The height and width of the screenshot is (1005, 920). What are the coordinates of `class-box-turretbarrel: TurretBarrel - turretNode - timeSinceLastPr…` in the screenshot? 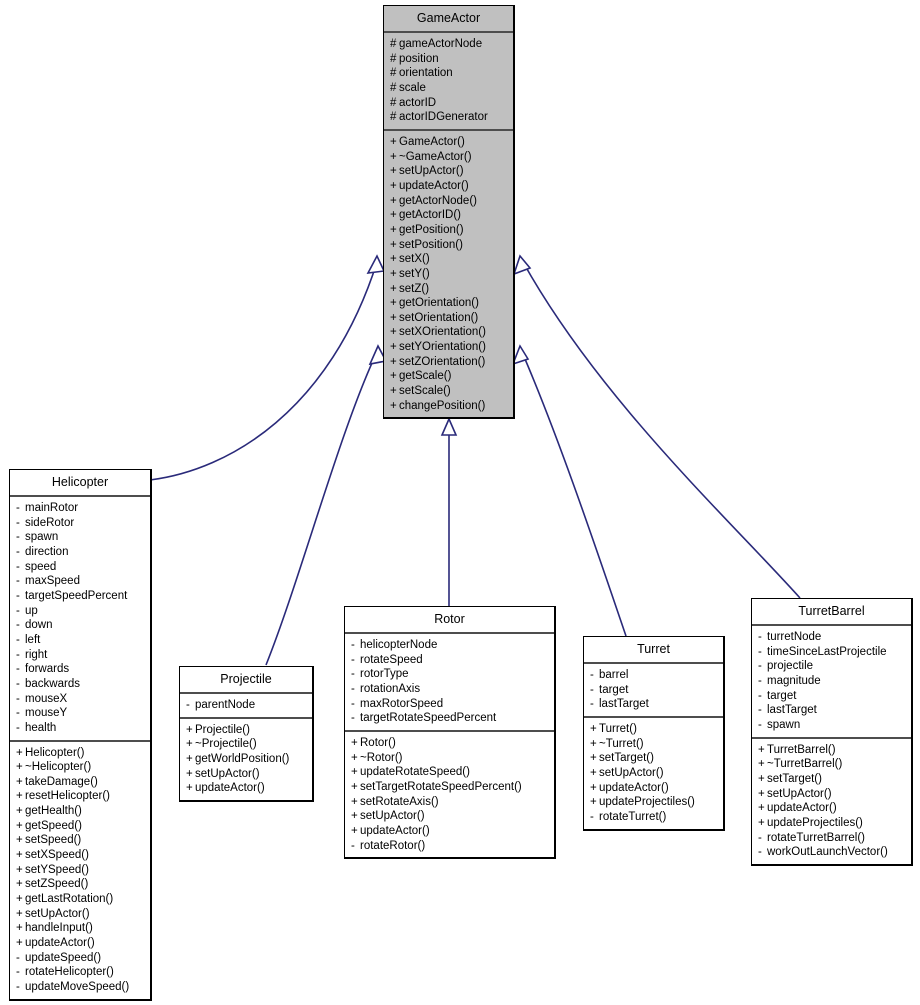 It's located at (832, 732).